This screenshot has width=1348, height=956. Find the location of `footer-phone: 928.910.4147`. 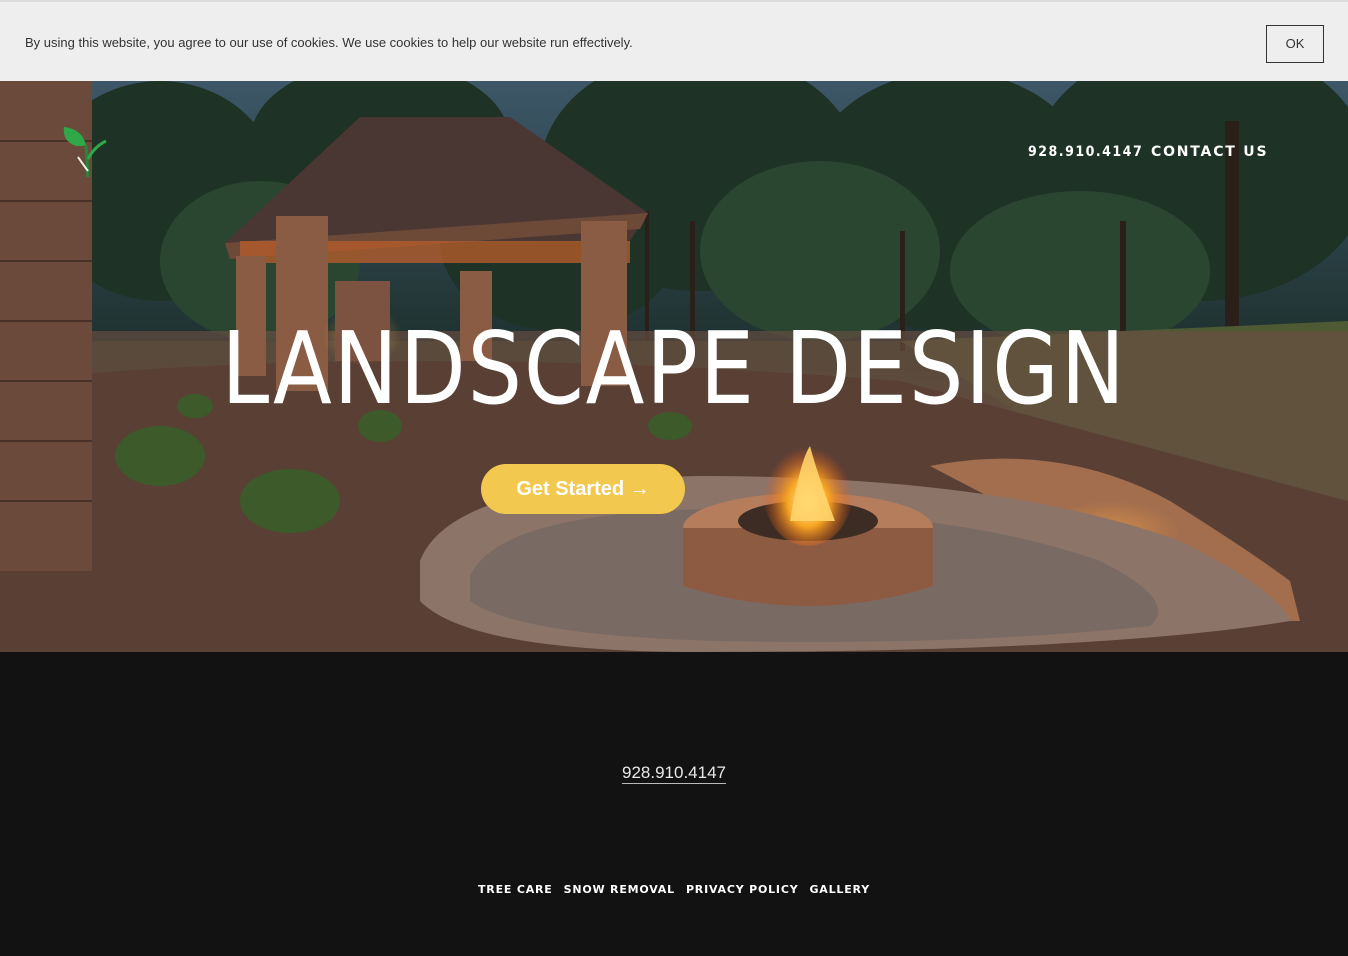

footer-phone: 928.910.4147 is located at coordinates (674, 773).